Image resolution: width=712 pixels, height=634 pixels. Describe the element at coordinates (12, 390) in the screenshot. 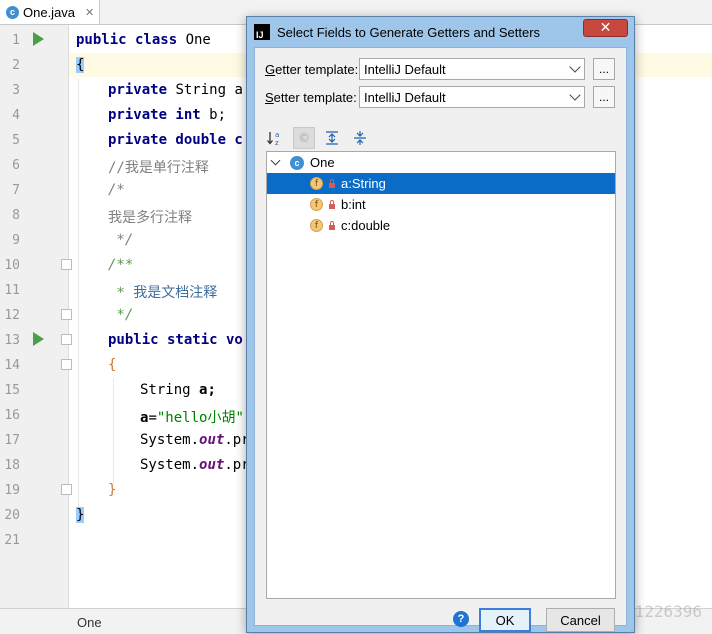

I see `line-number: 15` at that location.